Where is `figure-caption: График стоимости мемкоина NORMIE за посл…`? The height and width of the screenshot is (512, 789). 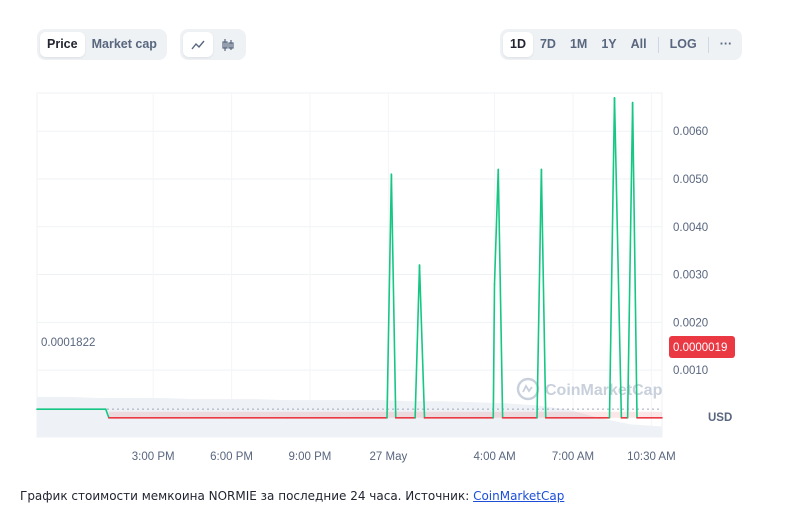
figure-caption: График стоимости мемкоина NORMIE за посл… is located at coordinates (292, 496).